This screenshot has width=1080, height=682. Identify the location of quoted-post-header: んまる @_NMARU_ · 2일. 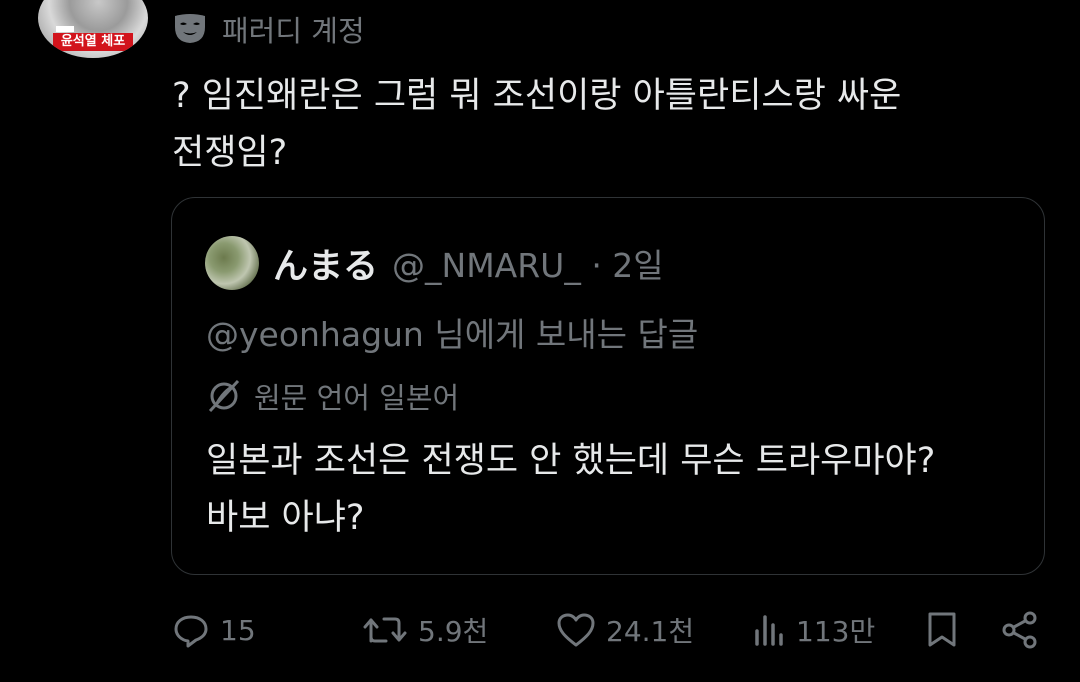
(434, 263).